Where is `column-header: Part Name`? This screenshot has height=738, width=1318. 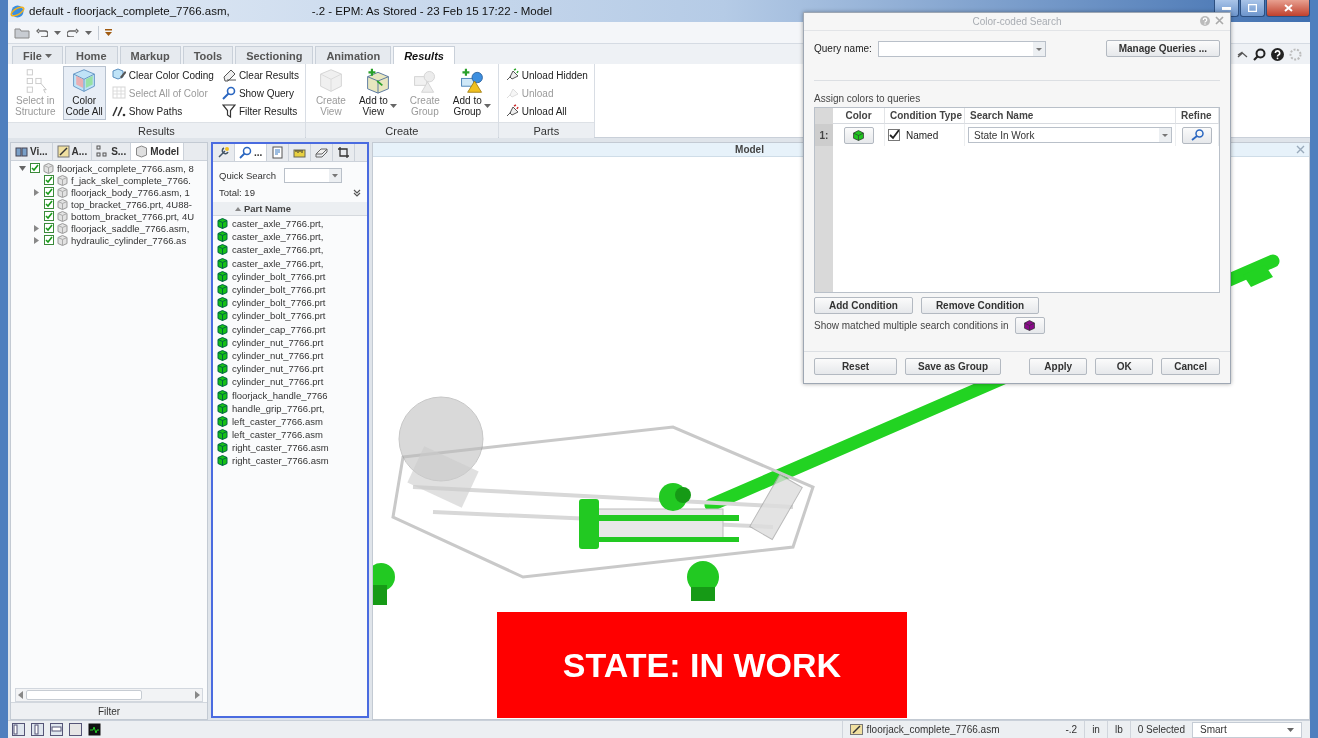 column-header: Part Name is located at coordinates (290, 209).